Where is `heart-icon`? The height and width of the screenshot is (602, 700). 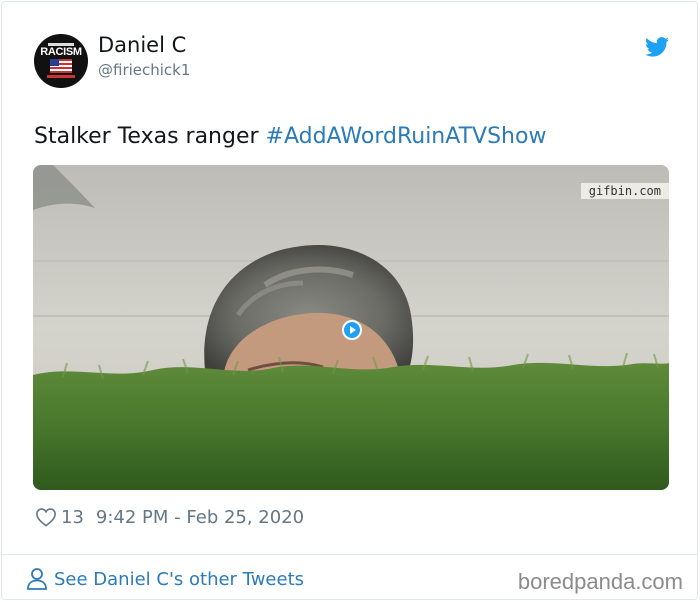
heart-icon is located at coordinates (46, 517).